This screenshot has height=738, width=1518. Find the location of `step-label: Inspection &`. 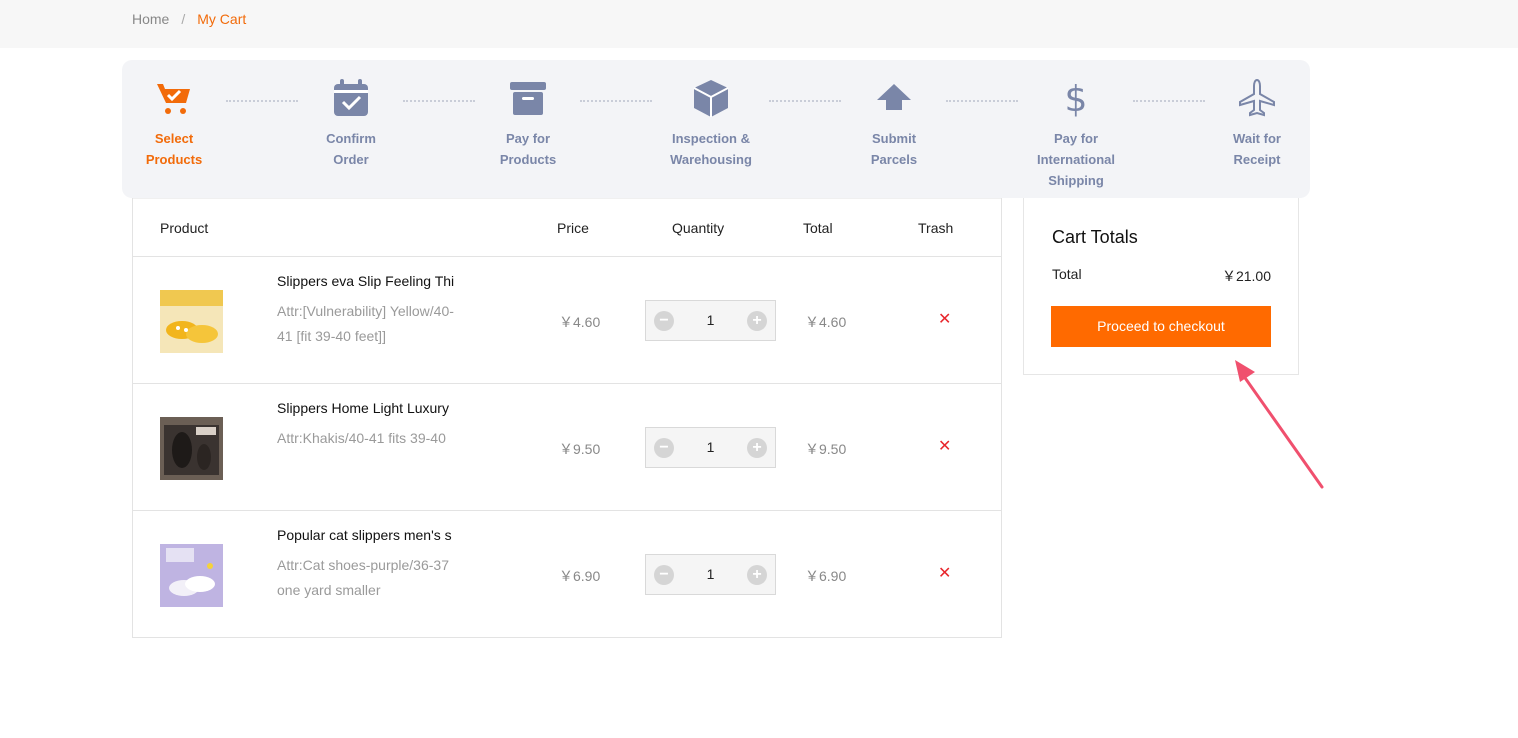

step-label: Inspection & is located at coordinates (710, 138).